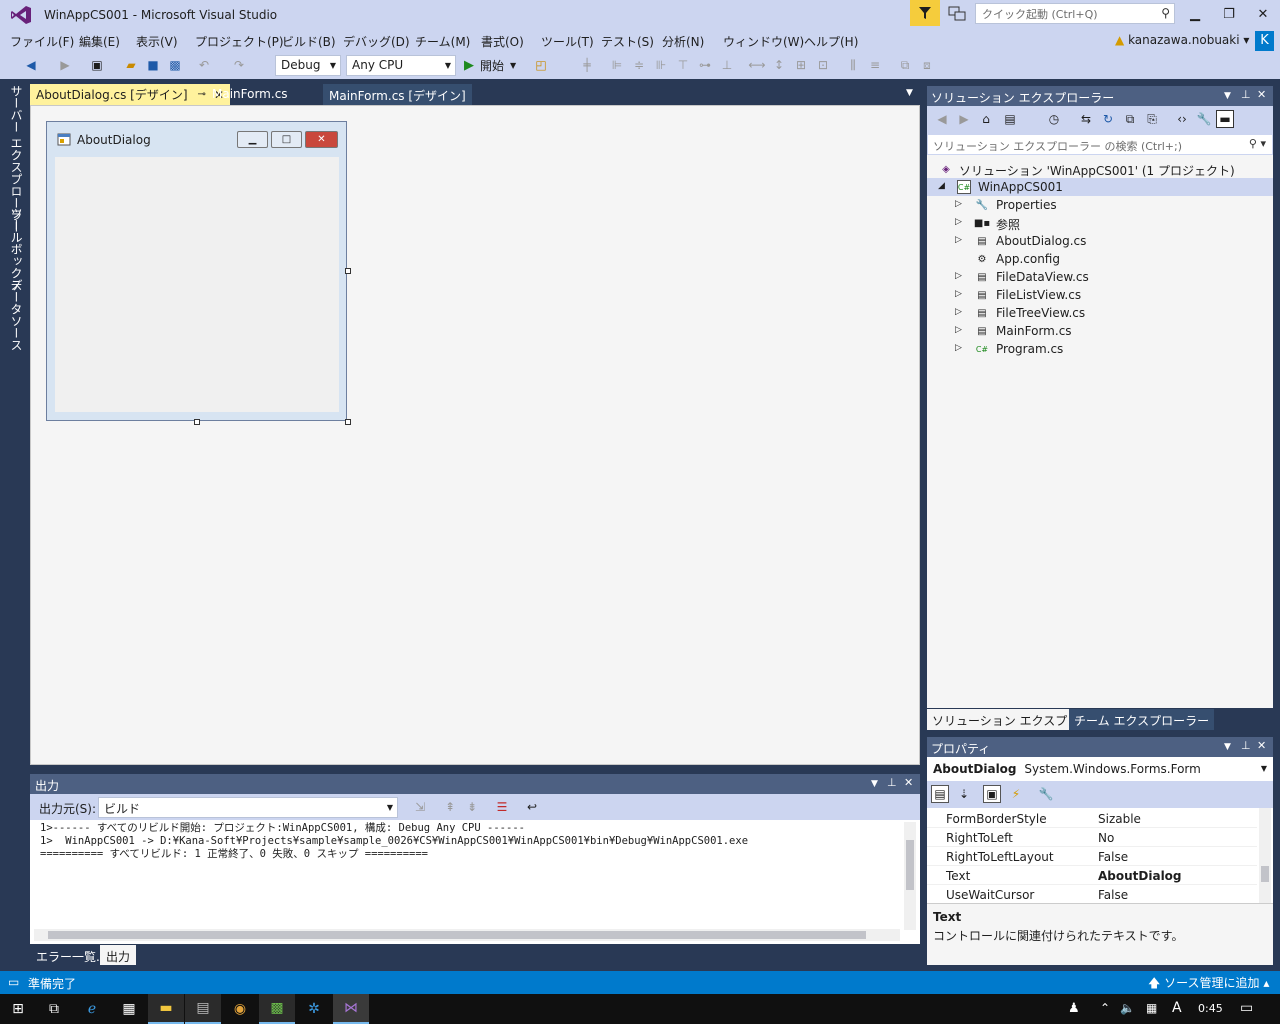 The width and height of the screenshot is (1280, 1024). Describe the element at coordinates (1100, 223) in the screenshot. I see `tree-item-references: ▷ ■▪ 参照` at that location.